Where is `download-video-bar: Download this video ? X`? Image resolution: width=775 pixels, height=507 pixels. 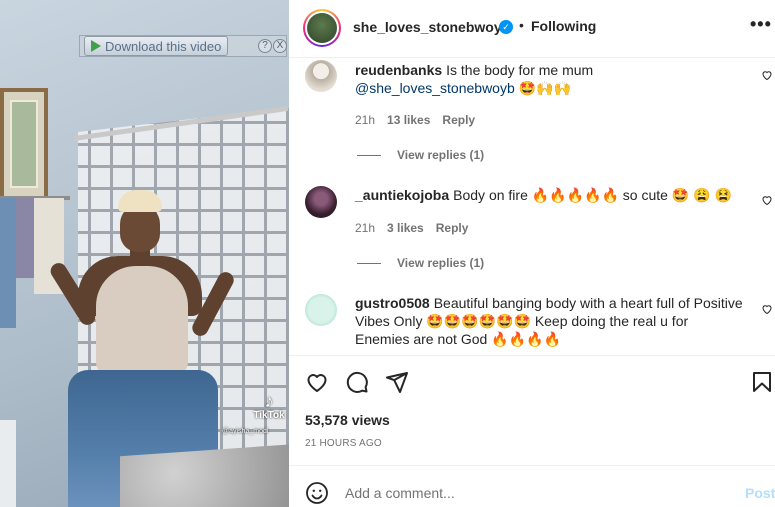 download-video-bar: Download this video ? X is located at coordinates (183, 46).